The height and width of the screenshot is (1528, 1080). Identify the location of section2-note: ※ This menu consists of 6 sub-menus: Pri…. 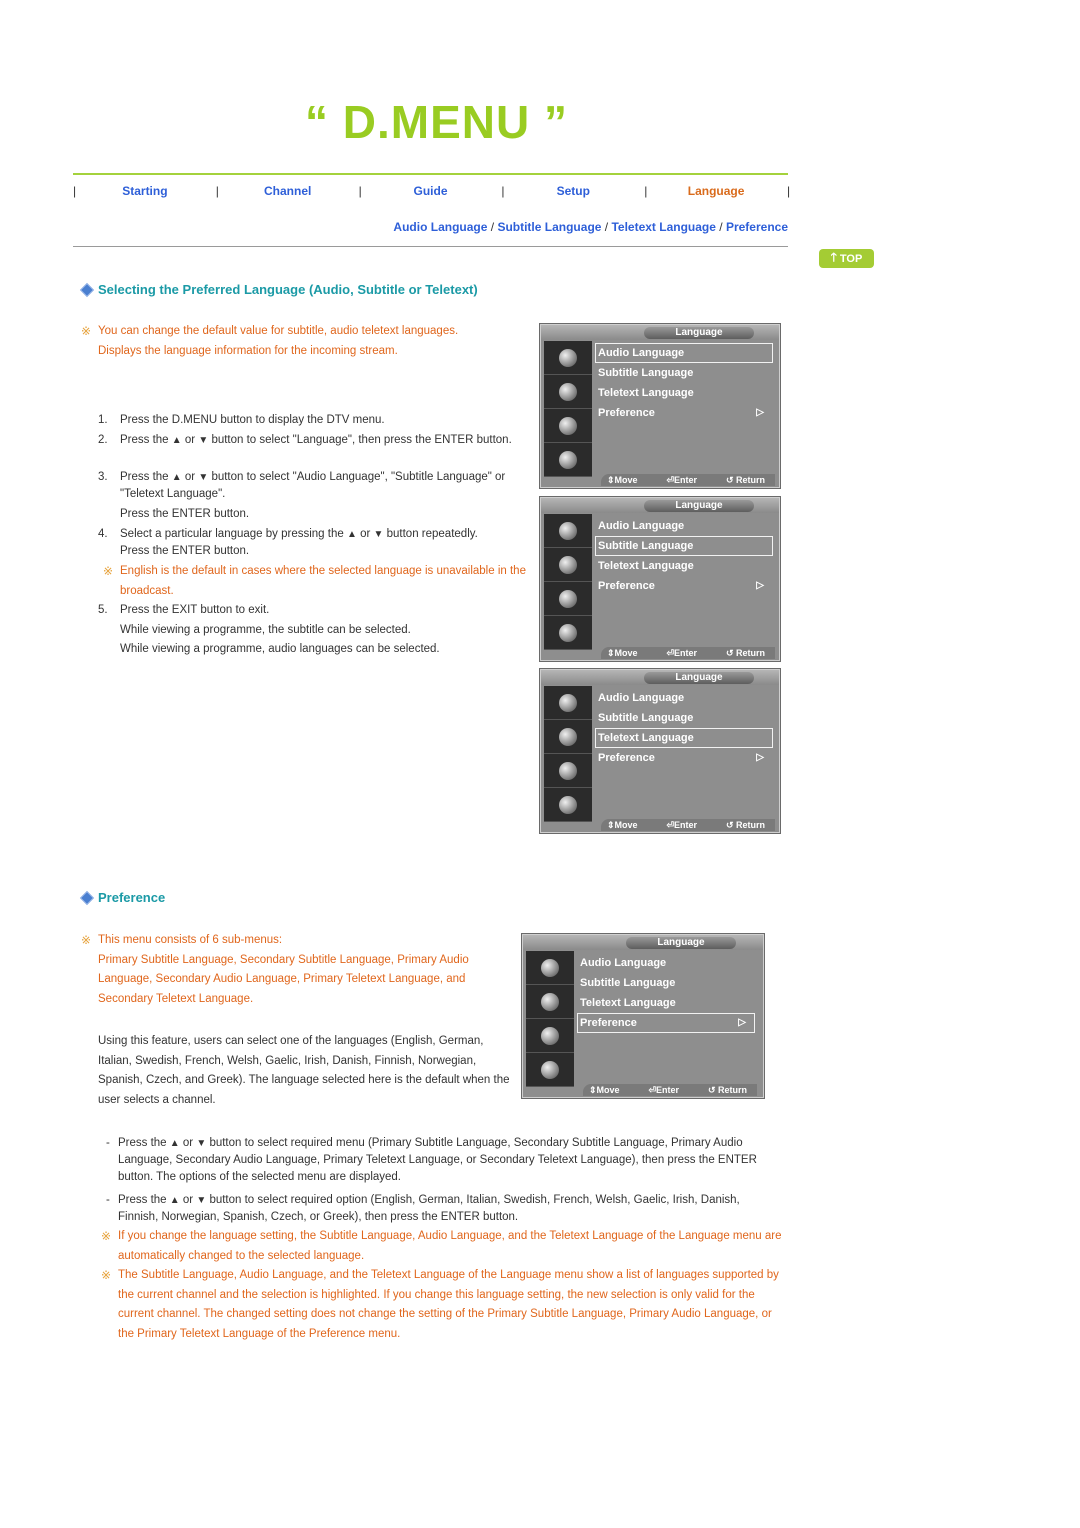
(292, 970).